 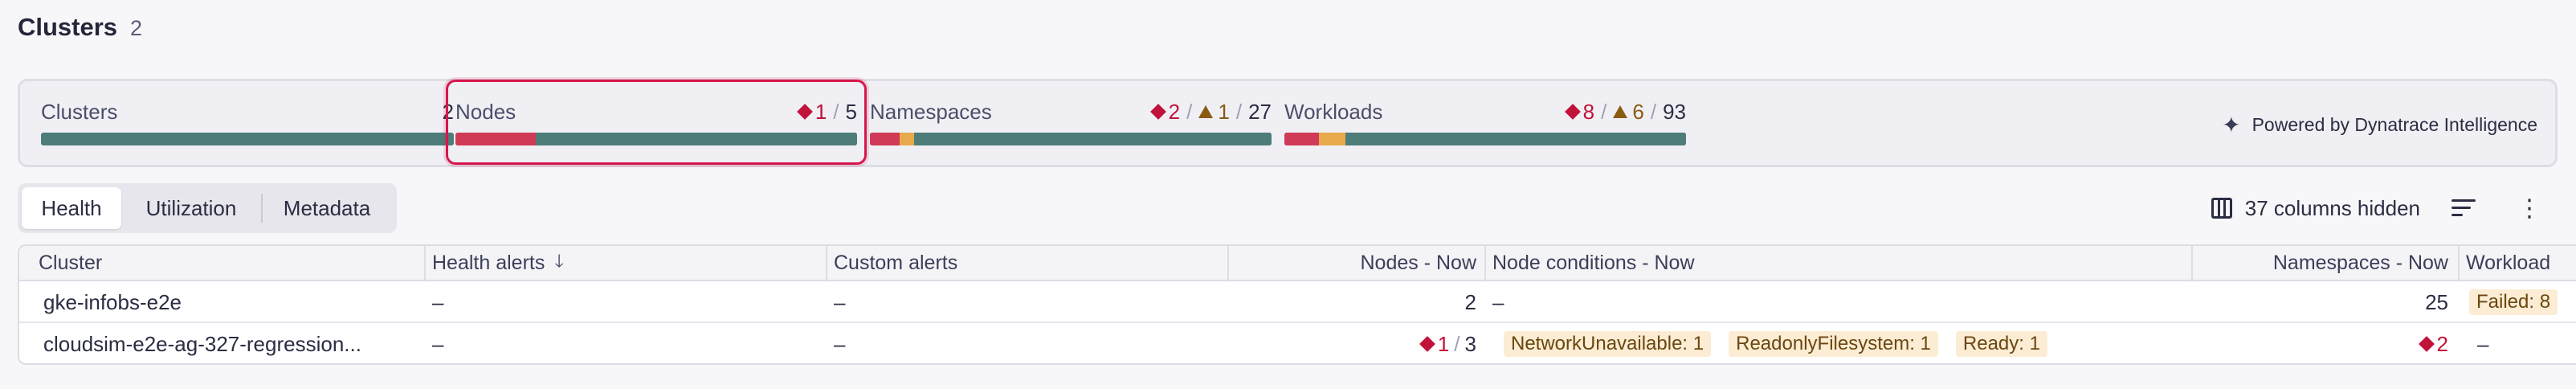 I want to click on critical-count: 1, so click(x=820, y=112).